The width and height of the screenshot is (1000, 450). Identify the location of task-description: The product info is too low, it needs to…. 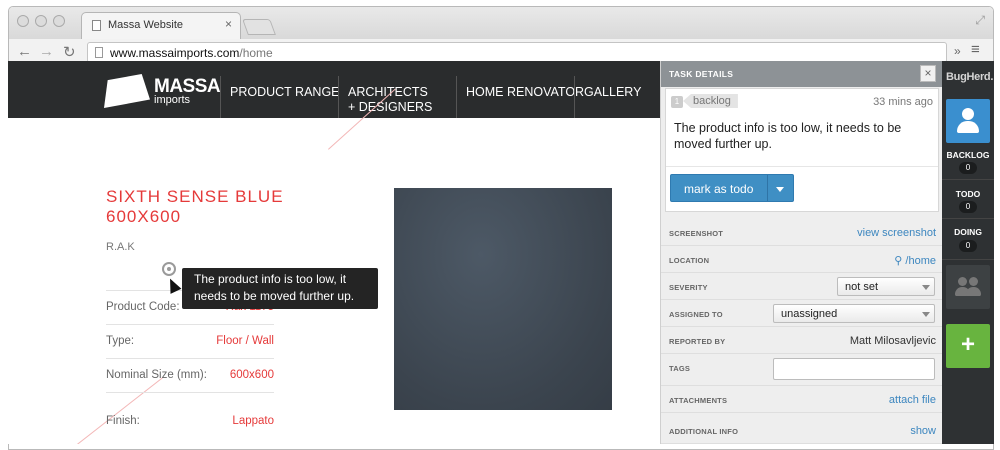
(788, 136).